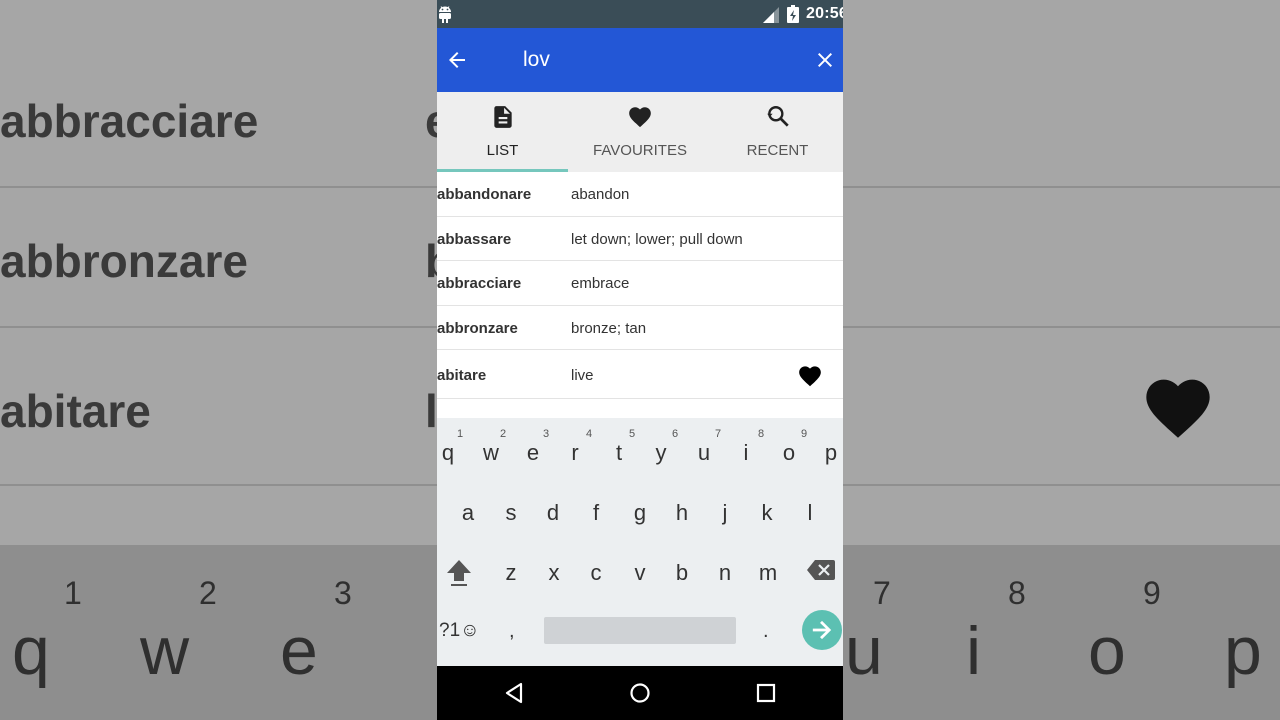 This screenshot has height=720, width=1280. What do you see at coordinates (503, 434) in the screenshot?
I see `key-hint-number: 2` at bounding box center [503, 434].